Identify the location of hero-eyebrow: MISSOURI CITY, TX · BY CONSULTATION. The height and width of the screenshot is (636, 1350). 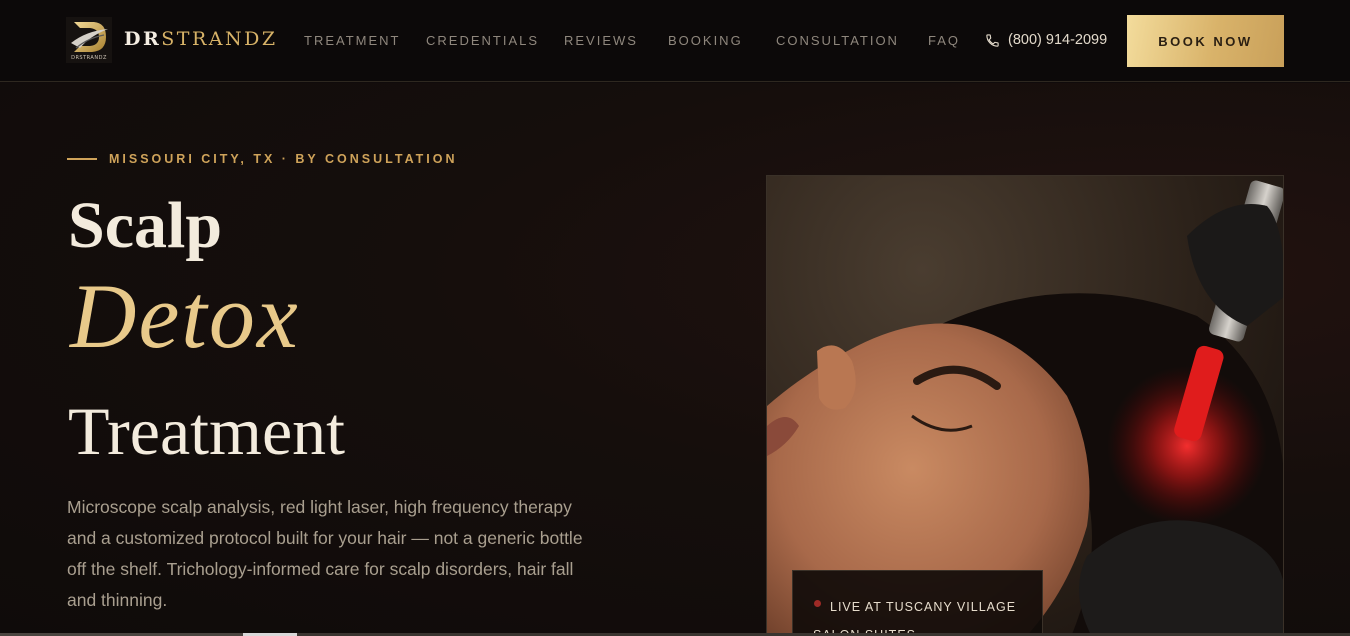
(283, 159).